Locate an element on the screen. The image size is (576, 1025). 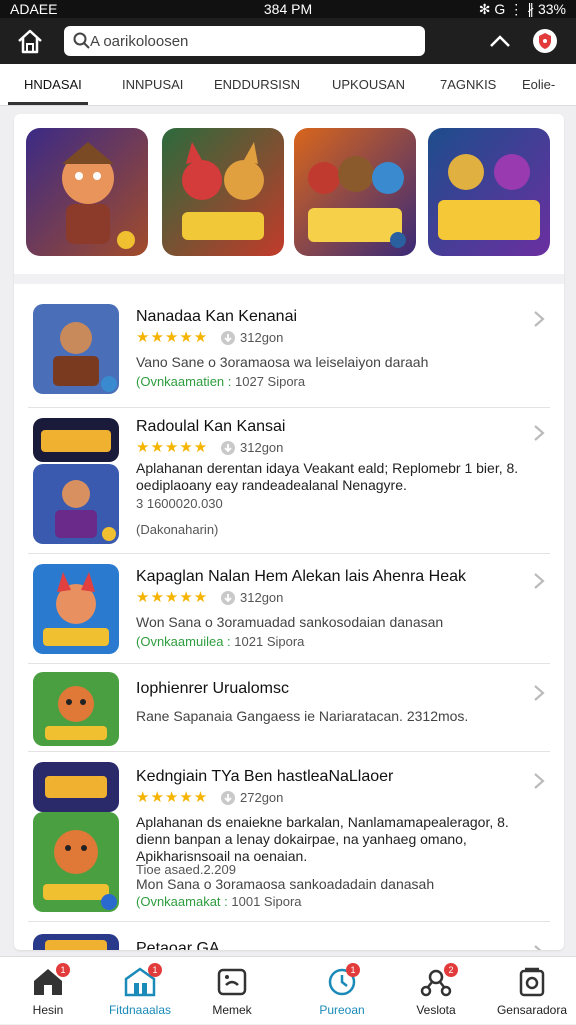
app-title: Iophienrer Urualomsc is located at coordinates (212, 688).